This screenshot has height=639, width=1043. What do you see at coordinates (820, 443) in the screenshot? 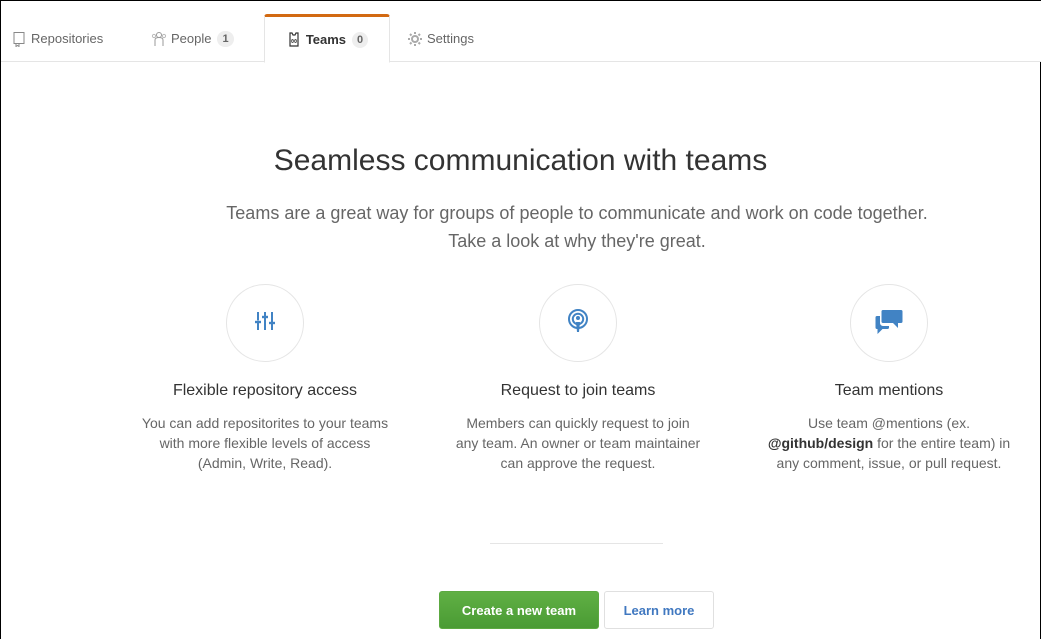
I see `team-mention-example: @github/design` at bounding box center [820, 443].